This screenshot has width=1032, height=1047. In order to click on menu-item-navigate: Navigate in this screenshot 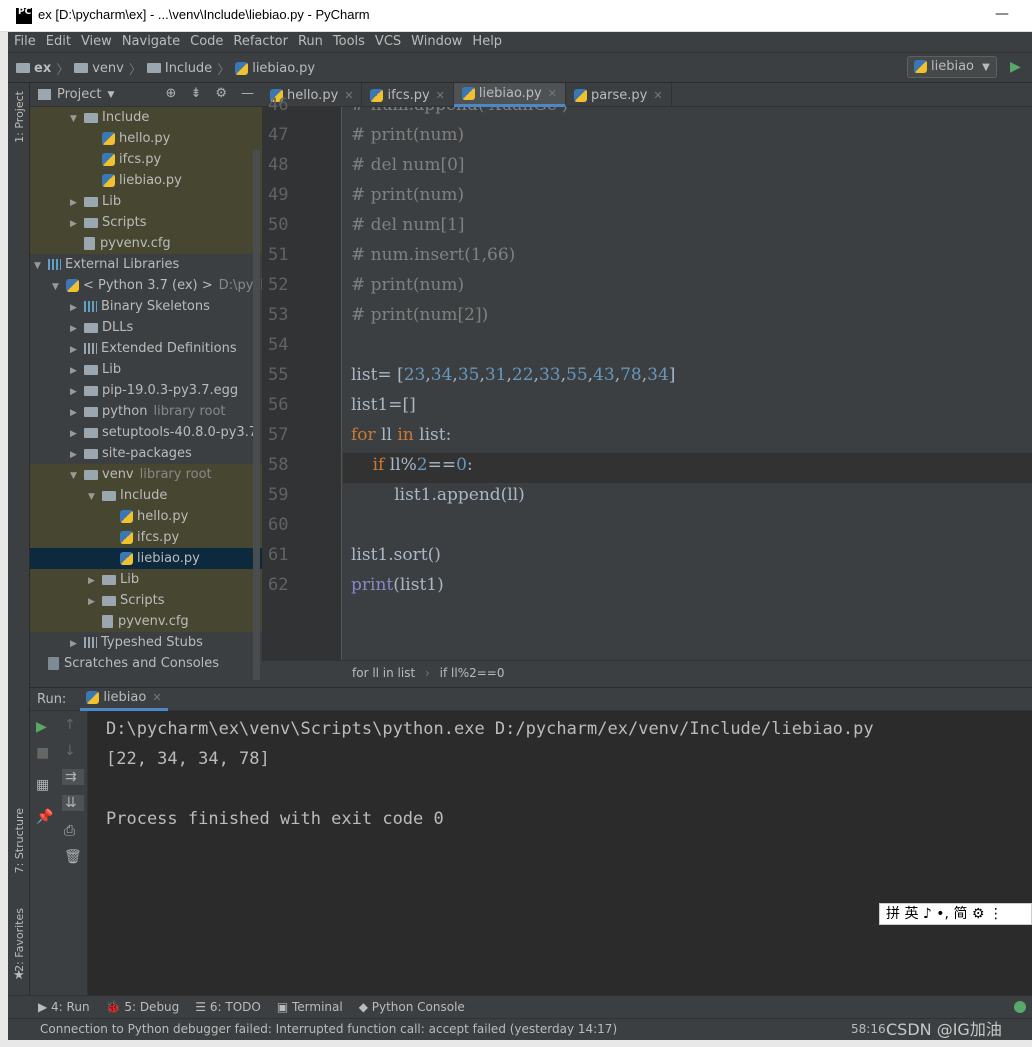, I will do `click(154, 41)`.